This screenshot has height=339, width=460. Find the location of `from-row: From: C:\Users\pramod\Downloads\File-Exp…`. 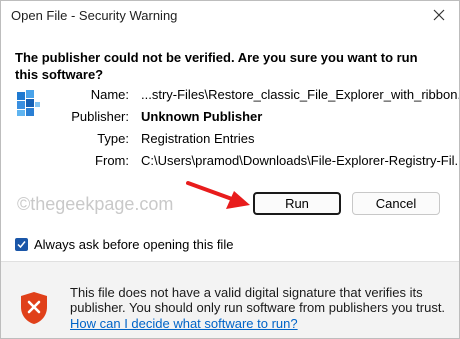

from-row: From: C:\Users\pramod\Downloads\File-Exp… is located at coordinates (230, 161).